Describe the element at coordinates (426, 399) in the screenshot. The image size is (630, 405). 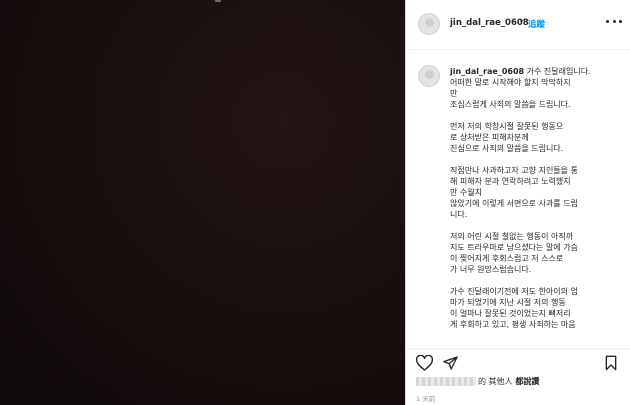
I see `post-timestamp: 1 天前` at that location.